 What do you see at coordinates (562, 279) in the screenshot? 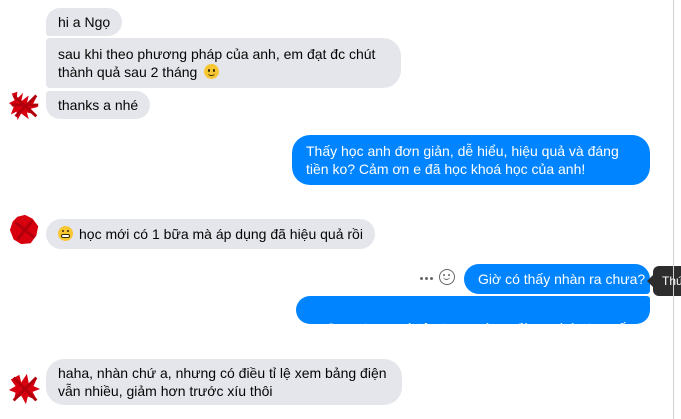
I see `message-text: Giờ có thấy nhàn ra chưa?` at bounding box center [562, 279].